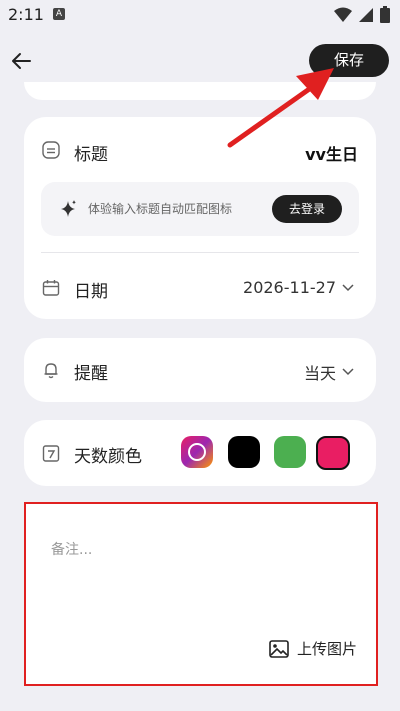 The width and height of the screenshot is (400, 711). What do you see at coordinates (200, 370) in the screenshot?
I see `reminder-card: 提醒 当天` at bounding box center [200, 370].